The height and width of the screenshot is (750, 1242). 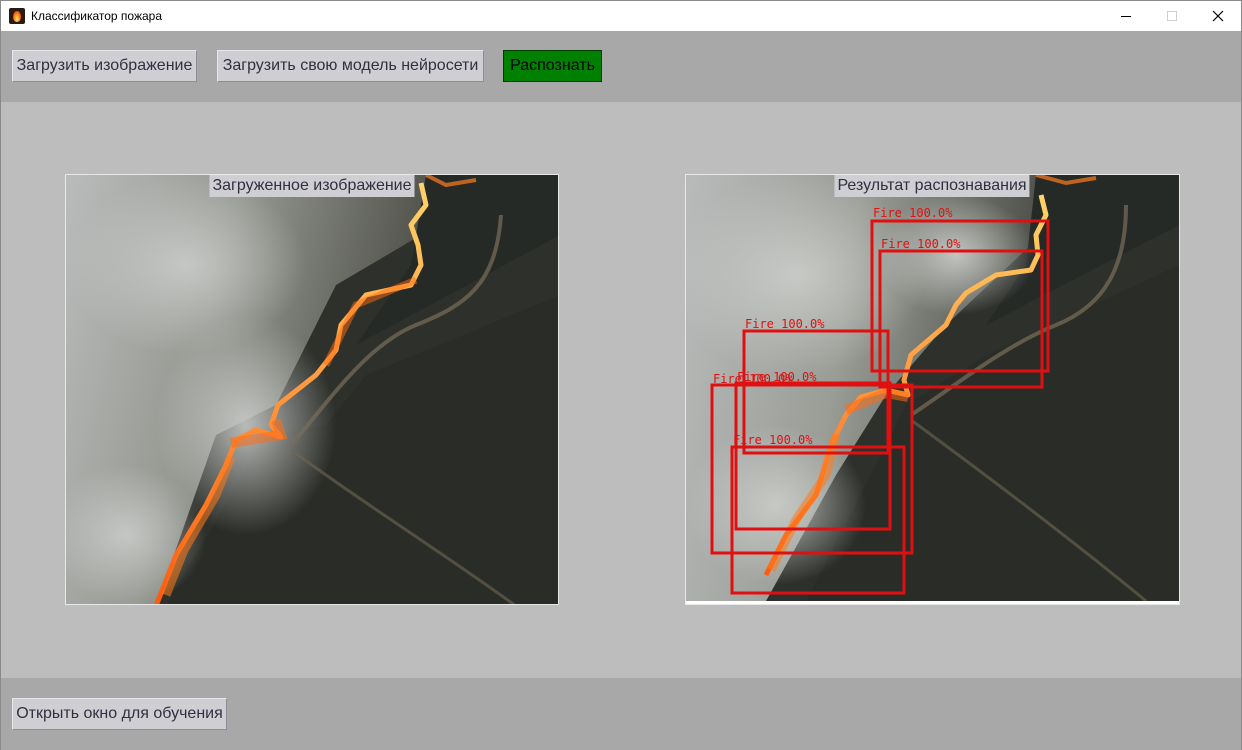 I want to click on minimize-icon, so click(x=1126, y=16).